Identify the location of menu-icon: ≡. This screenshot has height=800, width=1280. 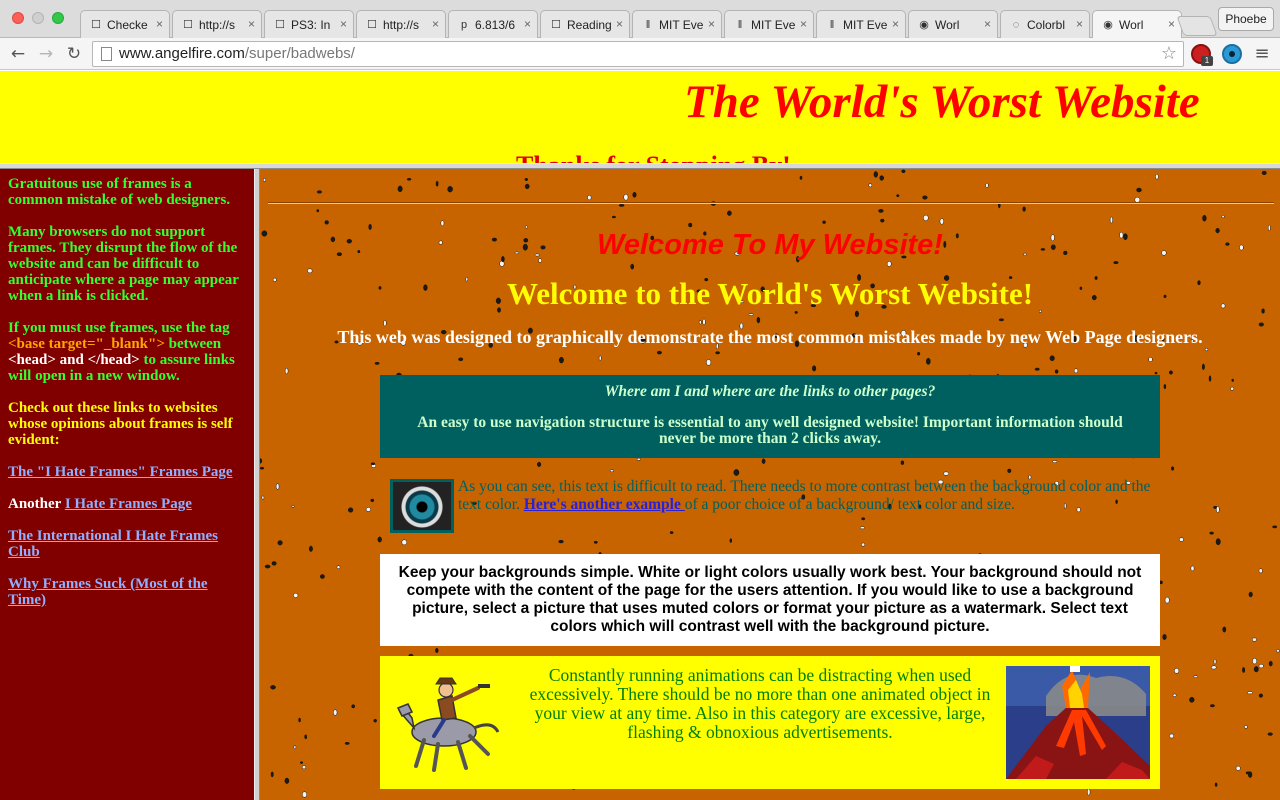
(1262, 54).